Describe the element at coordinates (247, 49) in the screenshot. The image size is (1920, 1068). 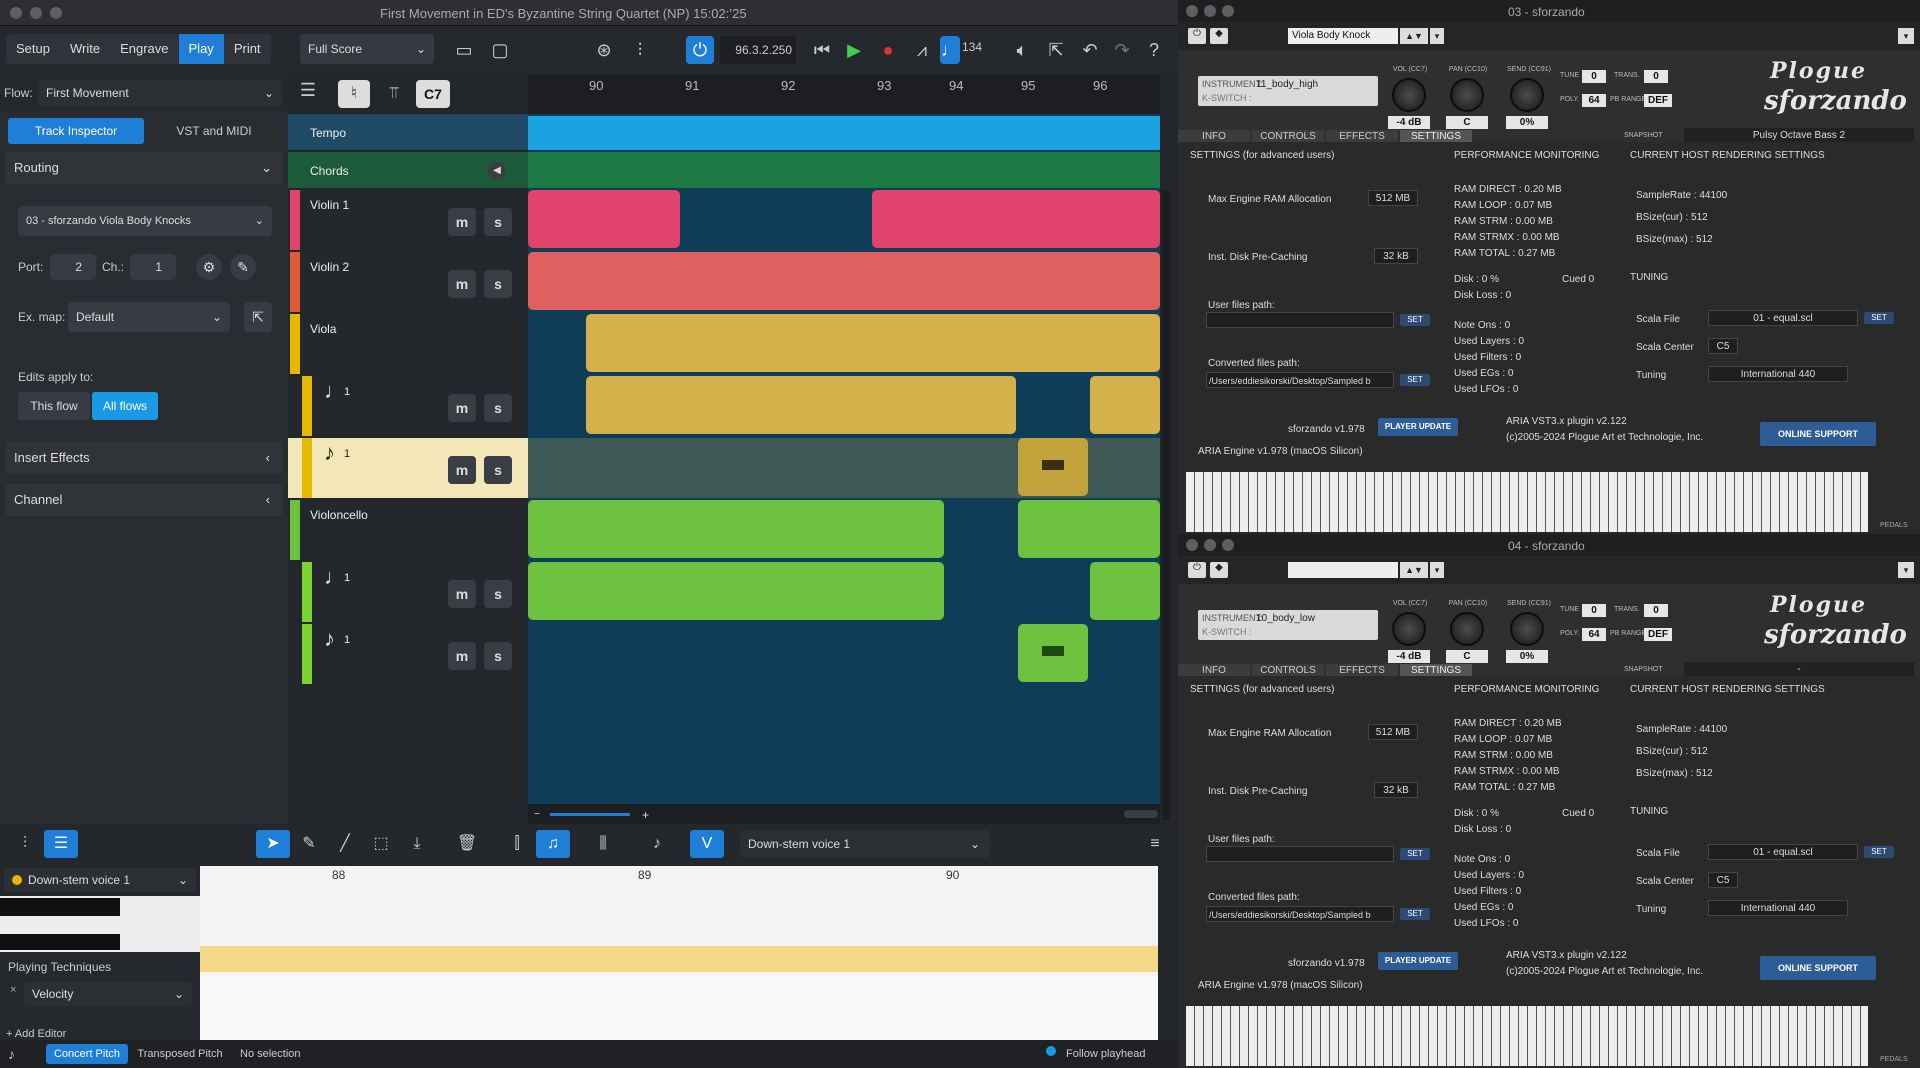
I see `mode-print: Print` at that location.